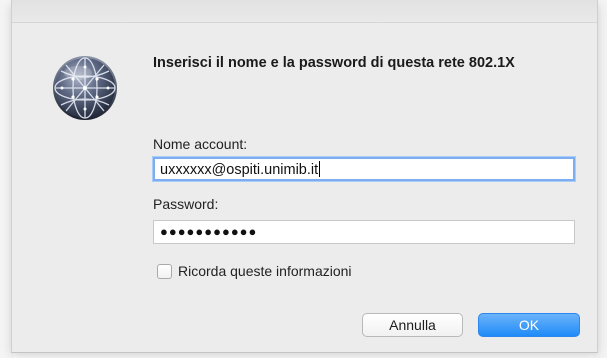  What do you see at coordinates (209, 231) in the screenshot?
I see `password-masked-value: ●●●●●●●●●●●` at bounding box center [209, 231].